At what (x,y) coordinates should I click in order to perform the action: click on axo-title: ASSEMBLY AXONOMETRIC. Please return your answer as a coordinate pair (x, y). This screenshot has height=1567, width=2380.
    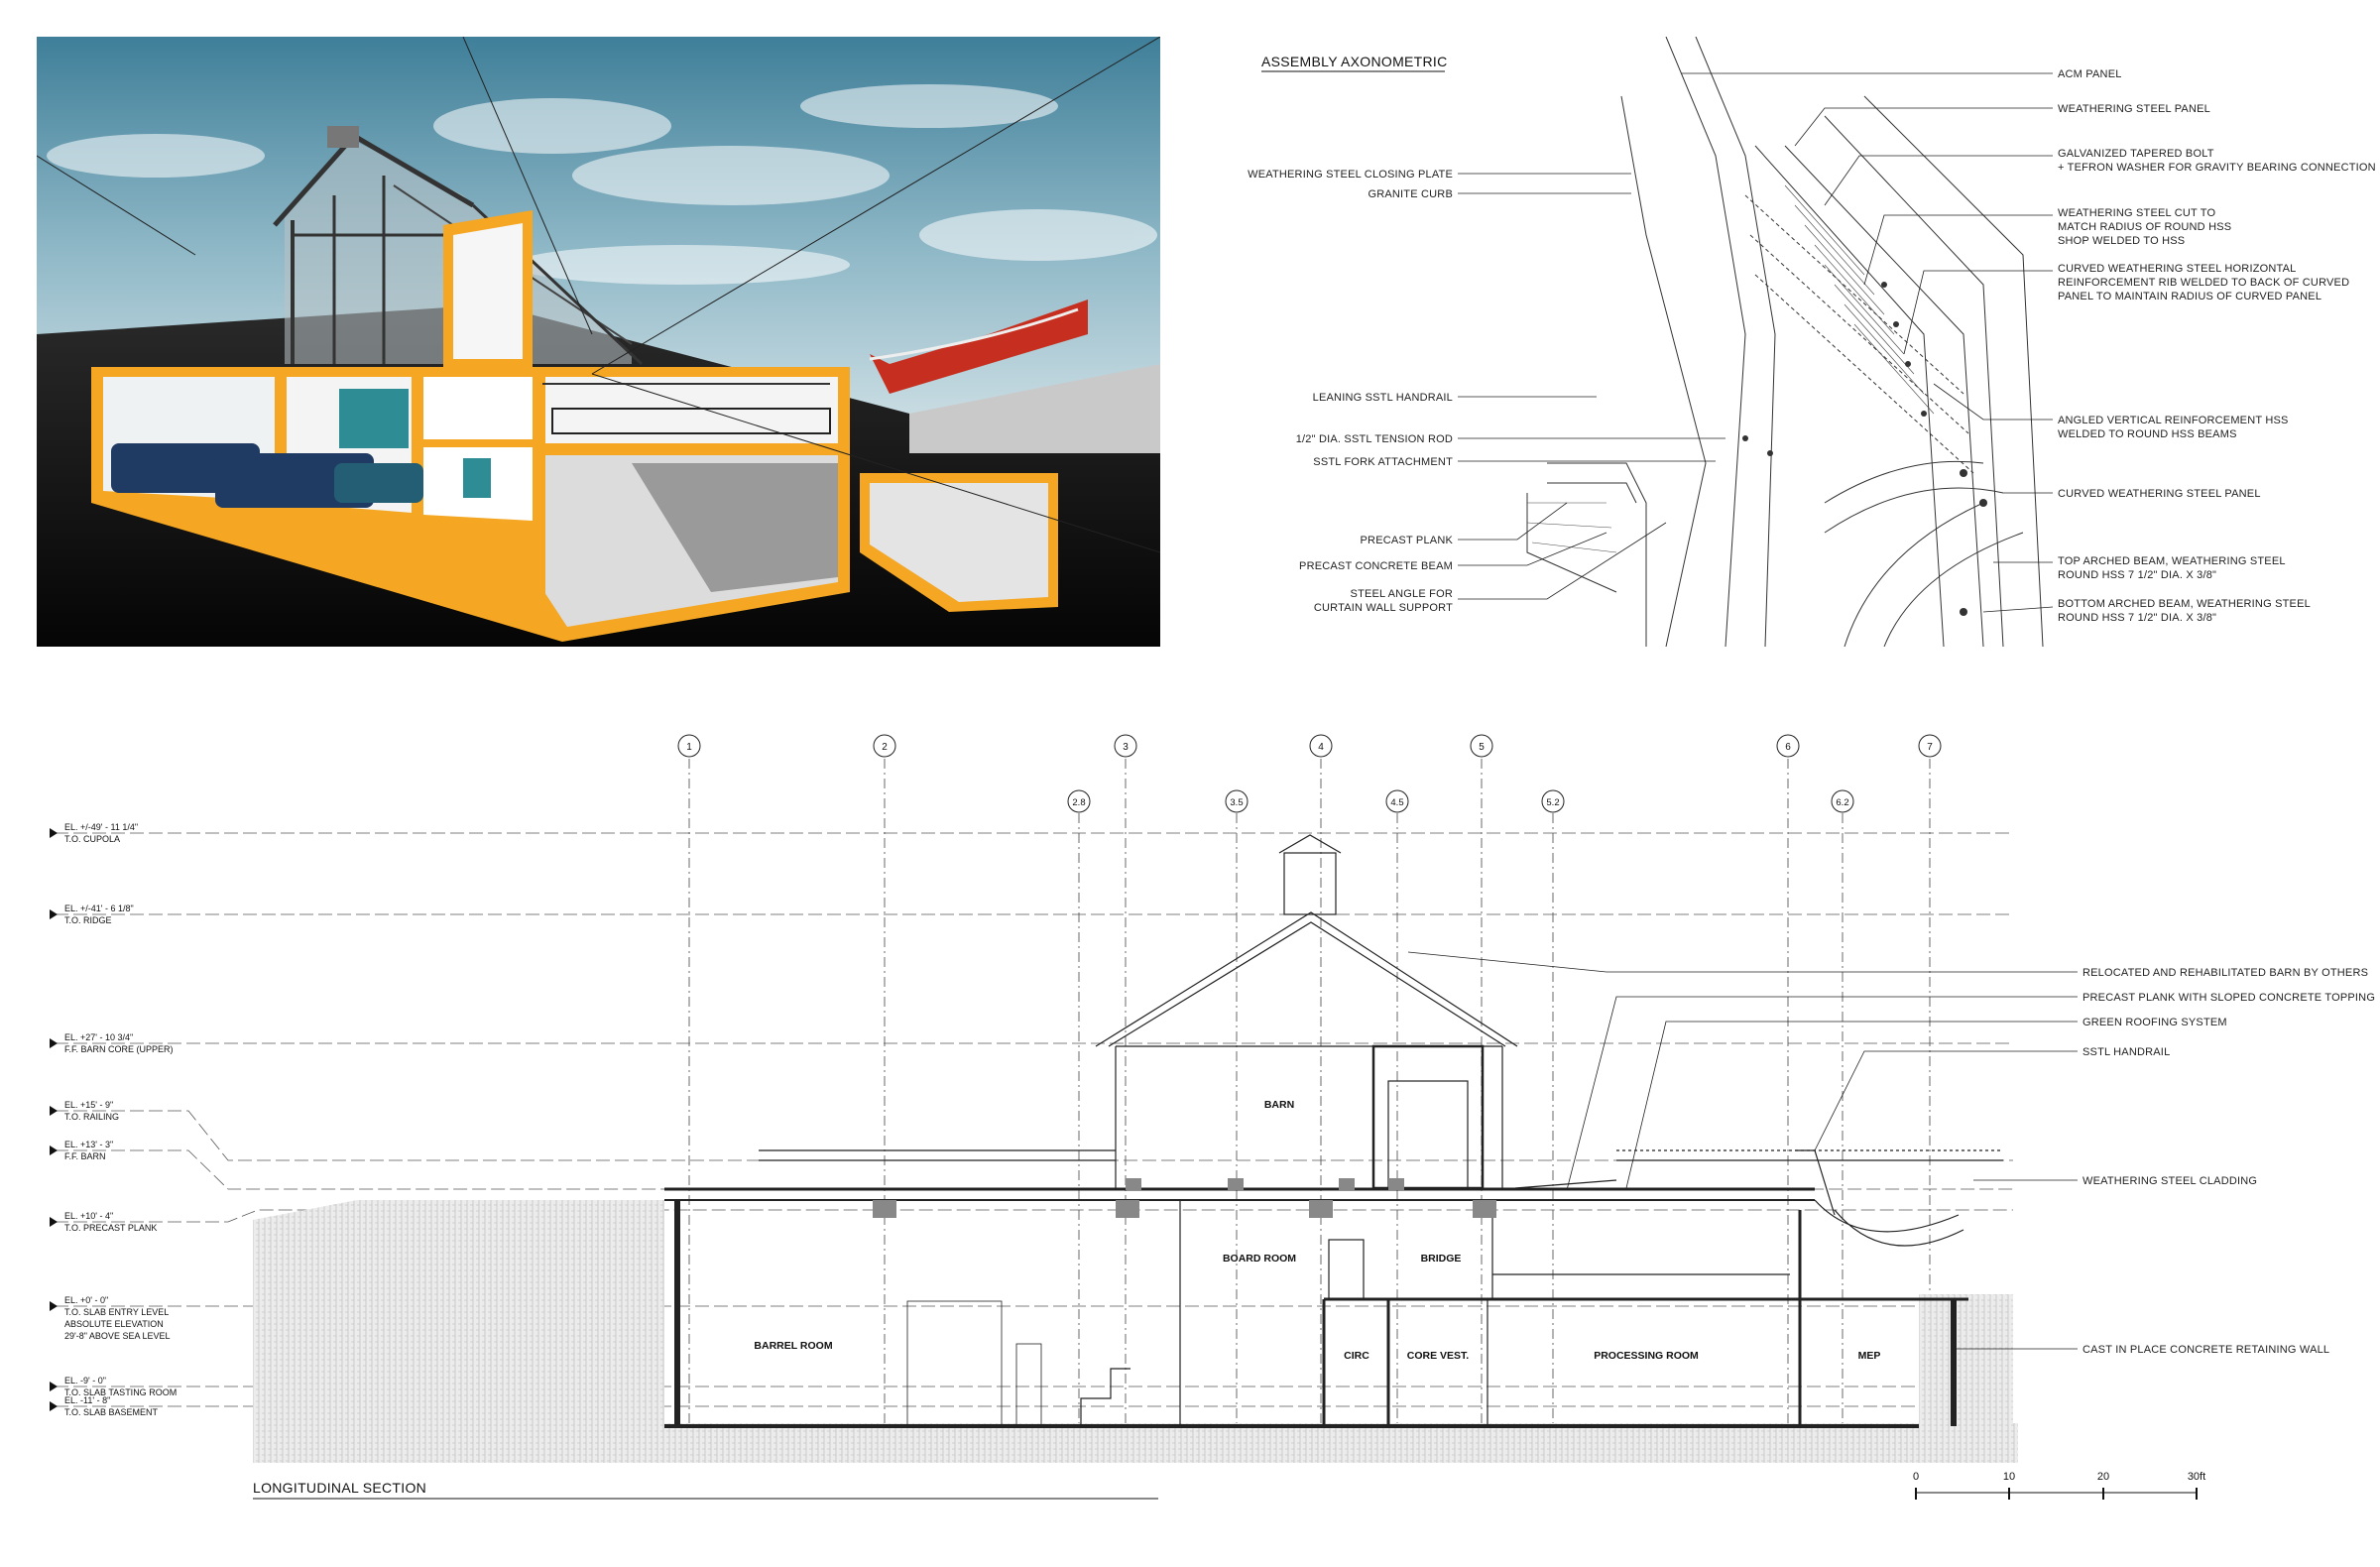
    Looking at the image, I should click on (1354, 62).